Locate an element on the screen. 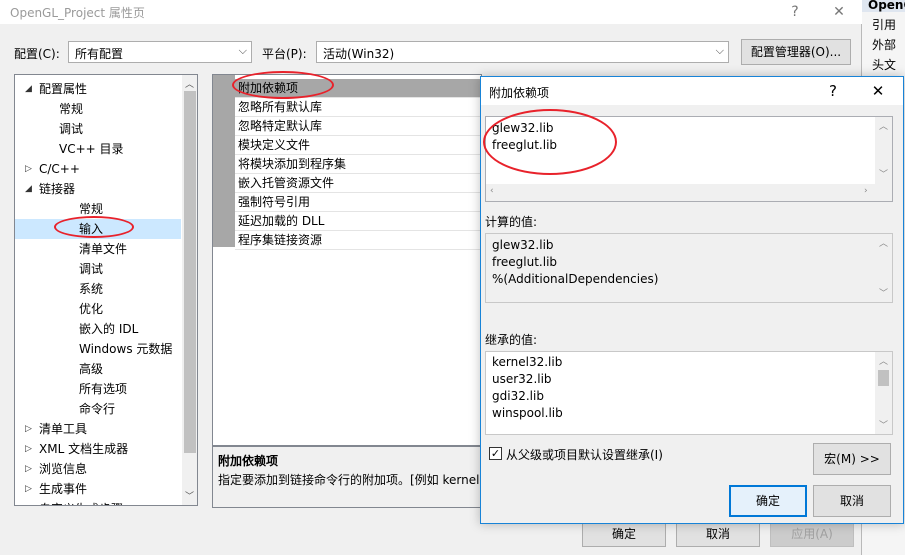 This screenshot has height=555, width=905. tree-scrollbar-thumb is located at coordinates (190, 272).